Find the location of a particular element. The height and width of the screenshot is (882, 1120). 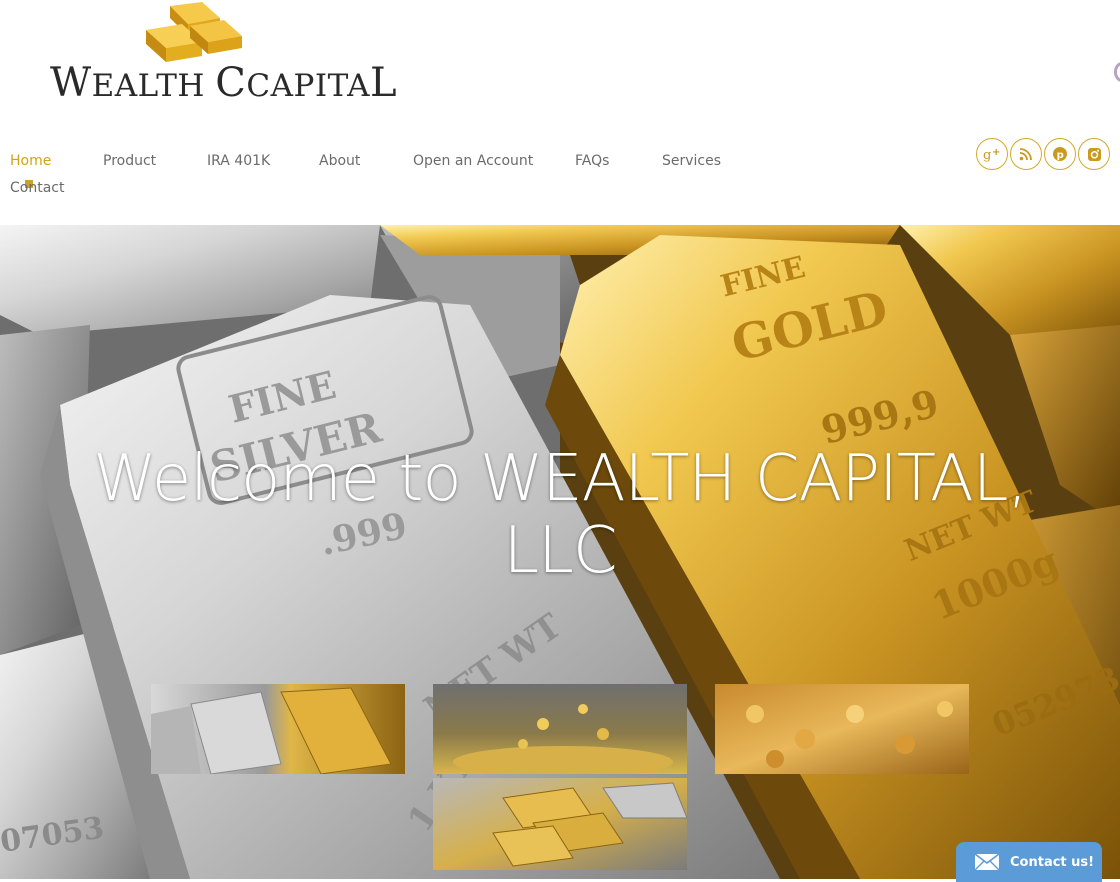

nav-item-ira-401k: IRA 401K is located at coordinates (238, 161).